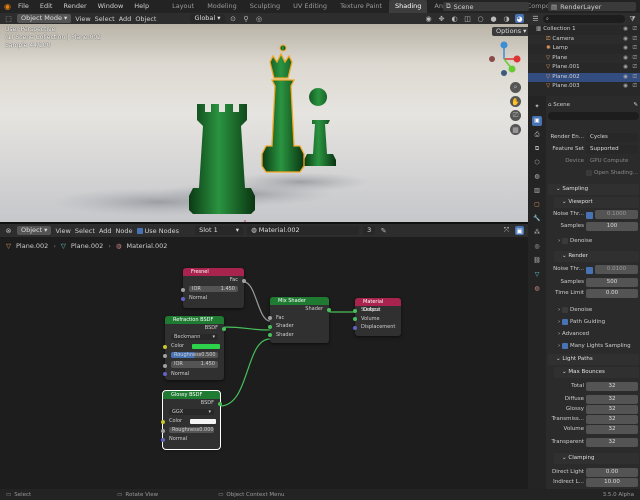 This screenshot has height=500, width=640. Describe the element at coordinates (584, 49) in the screenshot. I see `outliner-row: ✺ Lamp ◉ ⎚` at that location.